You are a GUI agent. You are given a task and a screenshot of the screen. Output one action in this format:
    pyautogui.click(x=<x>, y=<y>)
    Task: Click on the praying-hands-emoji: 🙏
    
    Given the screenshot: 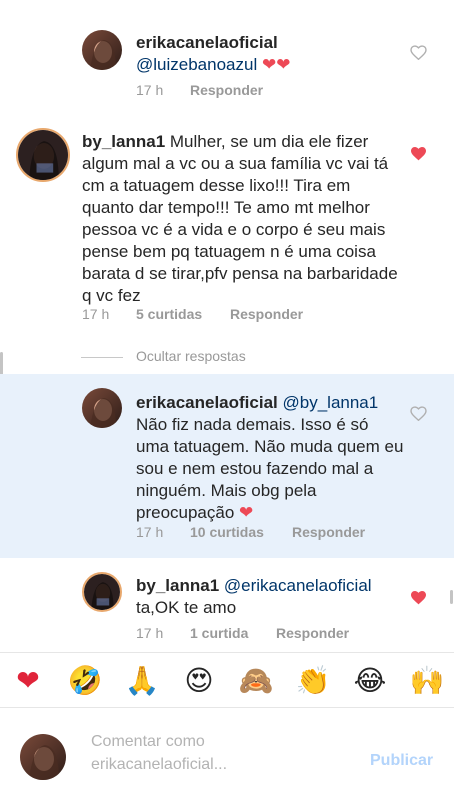 What is the action you would take?
    pyautogui.click(x=142, y=681)
    